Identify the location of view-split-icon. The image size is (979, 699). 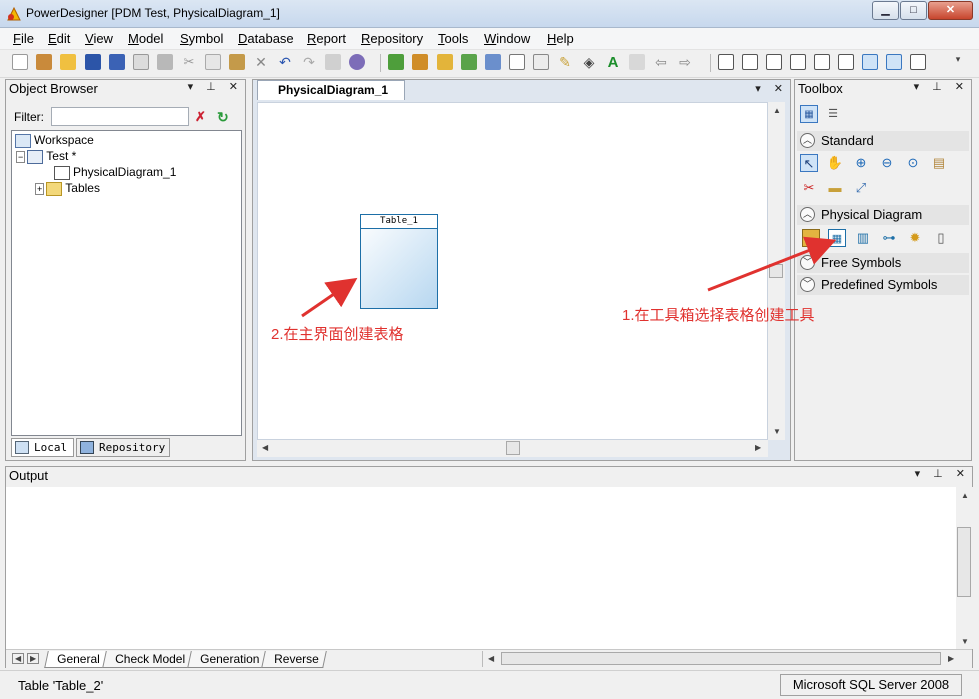
(822, 62).